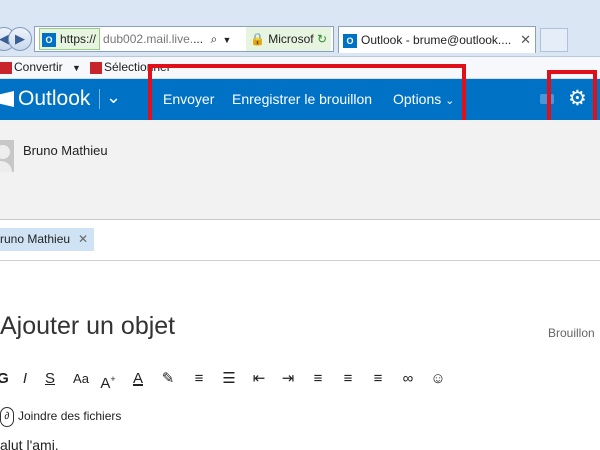 The image size is (600, 450). Describe the element at coordinates (291, 39) in the screenshot. I see `certificate-label: Microsof` at that location.